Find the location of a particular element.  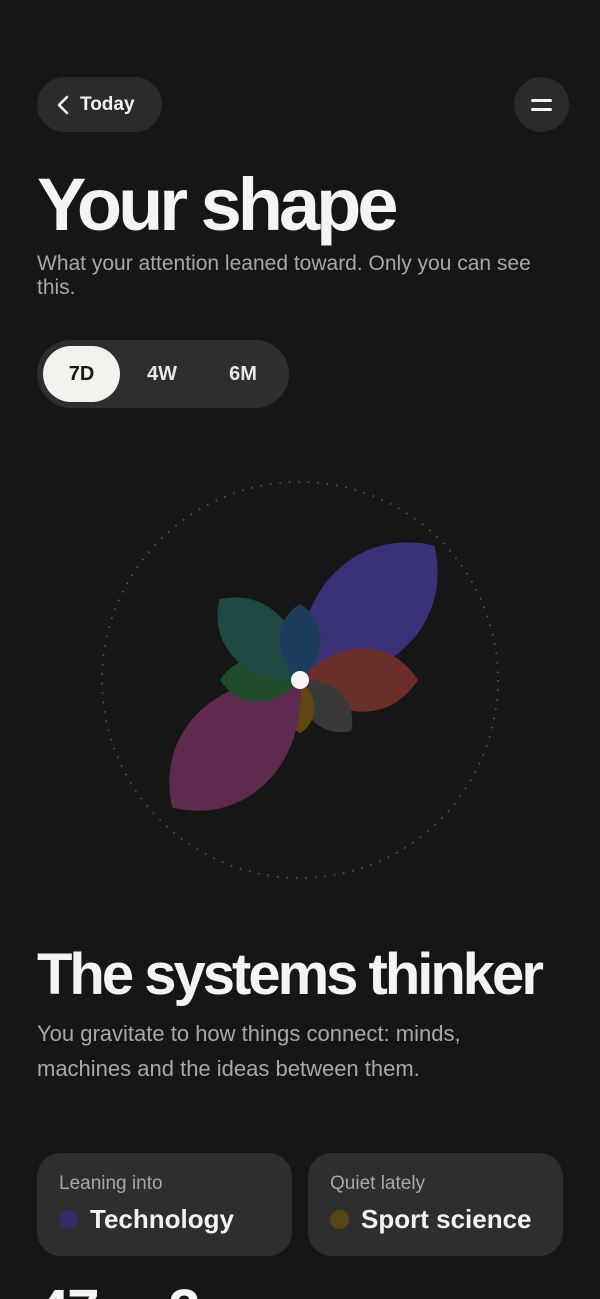

page-title: Your shape is located at coordinates (217, 204).